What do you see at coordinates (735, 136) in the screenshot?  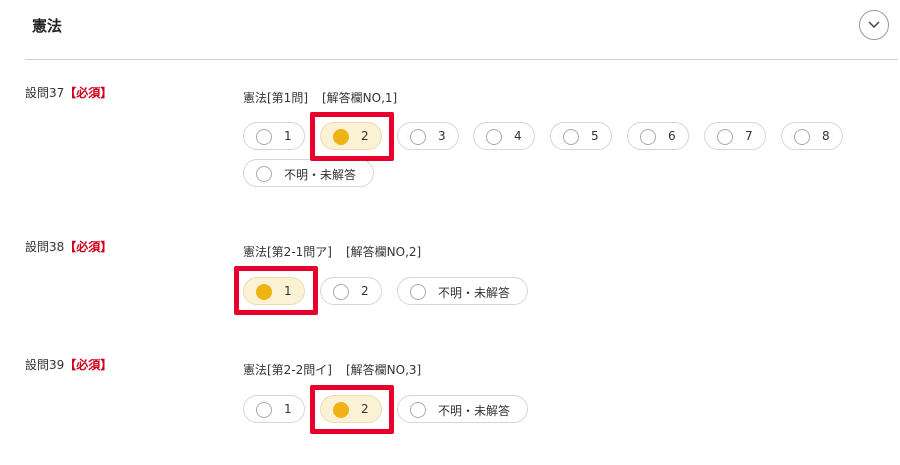 I see `option-radio: 7` at bounding box center [735, 136].